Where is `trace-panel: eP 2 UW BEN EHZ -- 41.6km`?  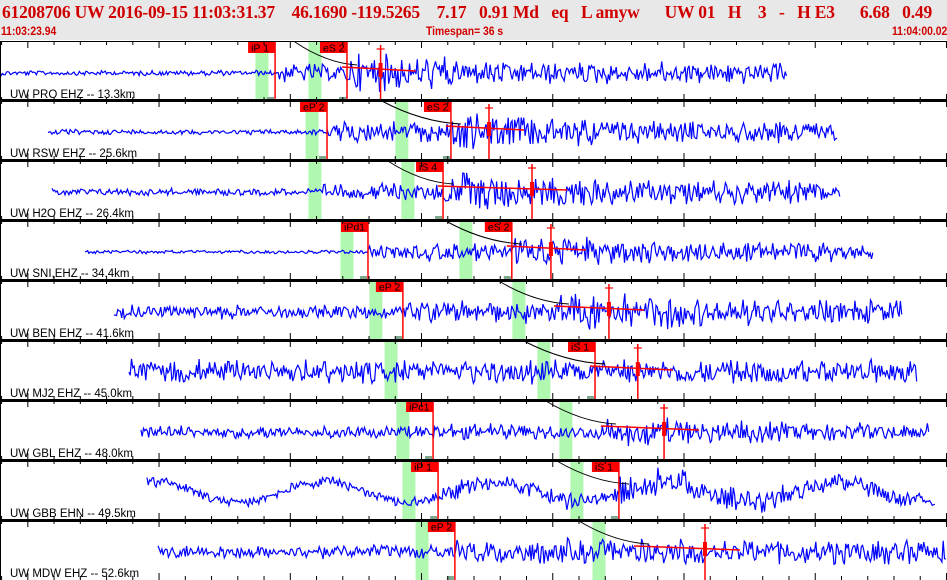
trace-panel: eP 2 UW BEN EHZ -- 41.6km is located at coordinates (473, 309).